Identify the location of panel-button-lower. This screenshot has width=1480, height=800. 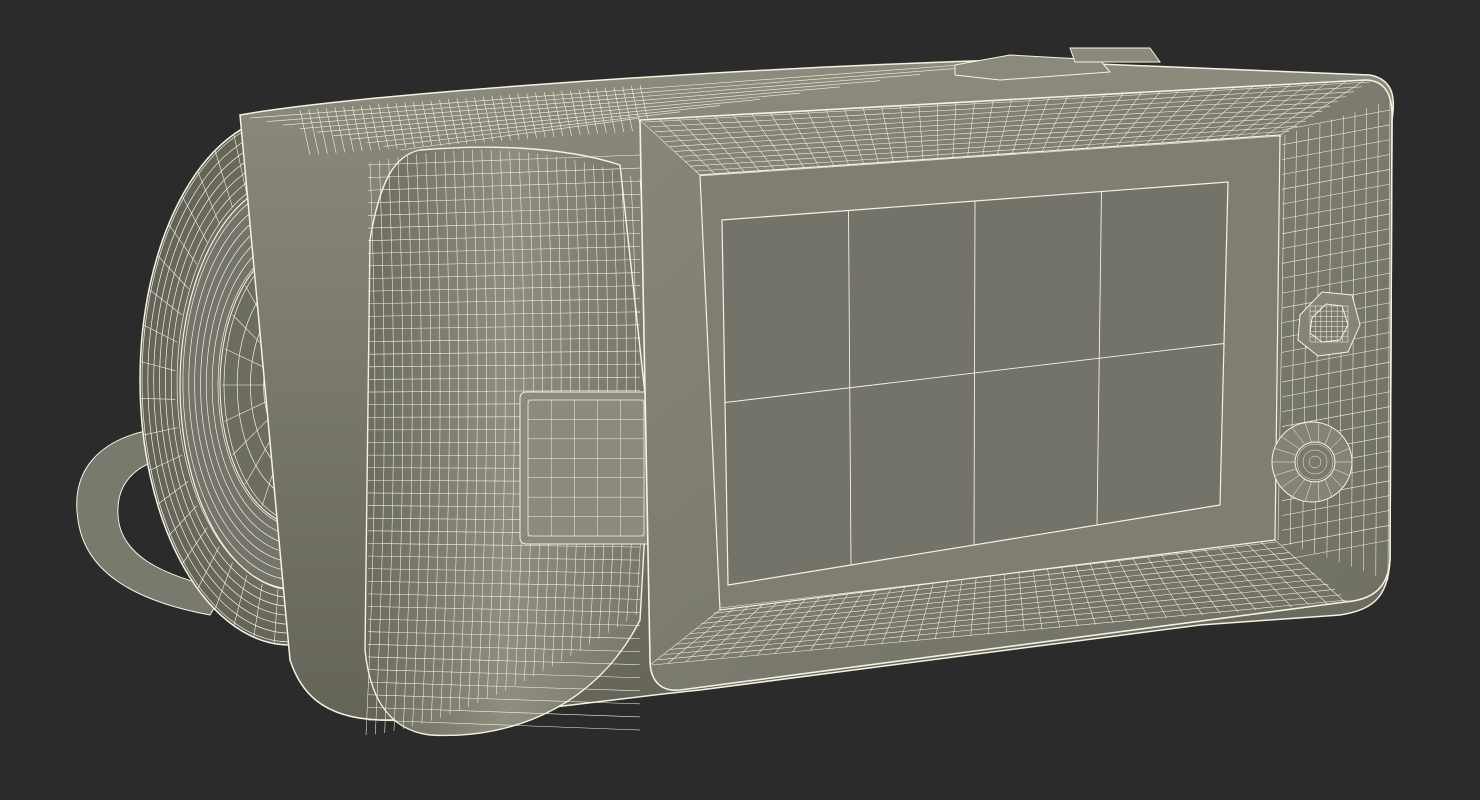
(1312, 462).